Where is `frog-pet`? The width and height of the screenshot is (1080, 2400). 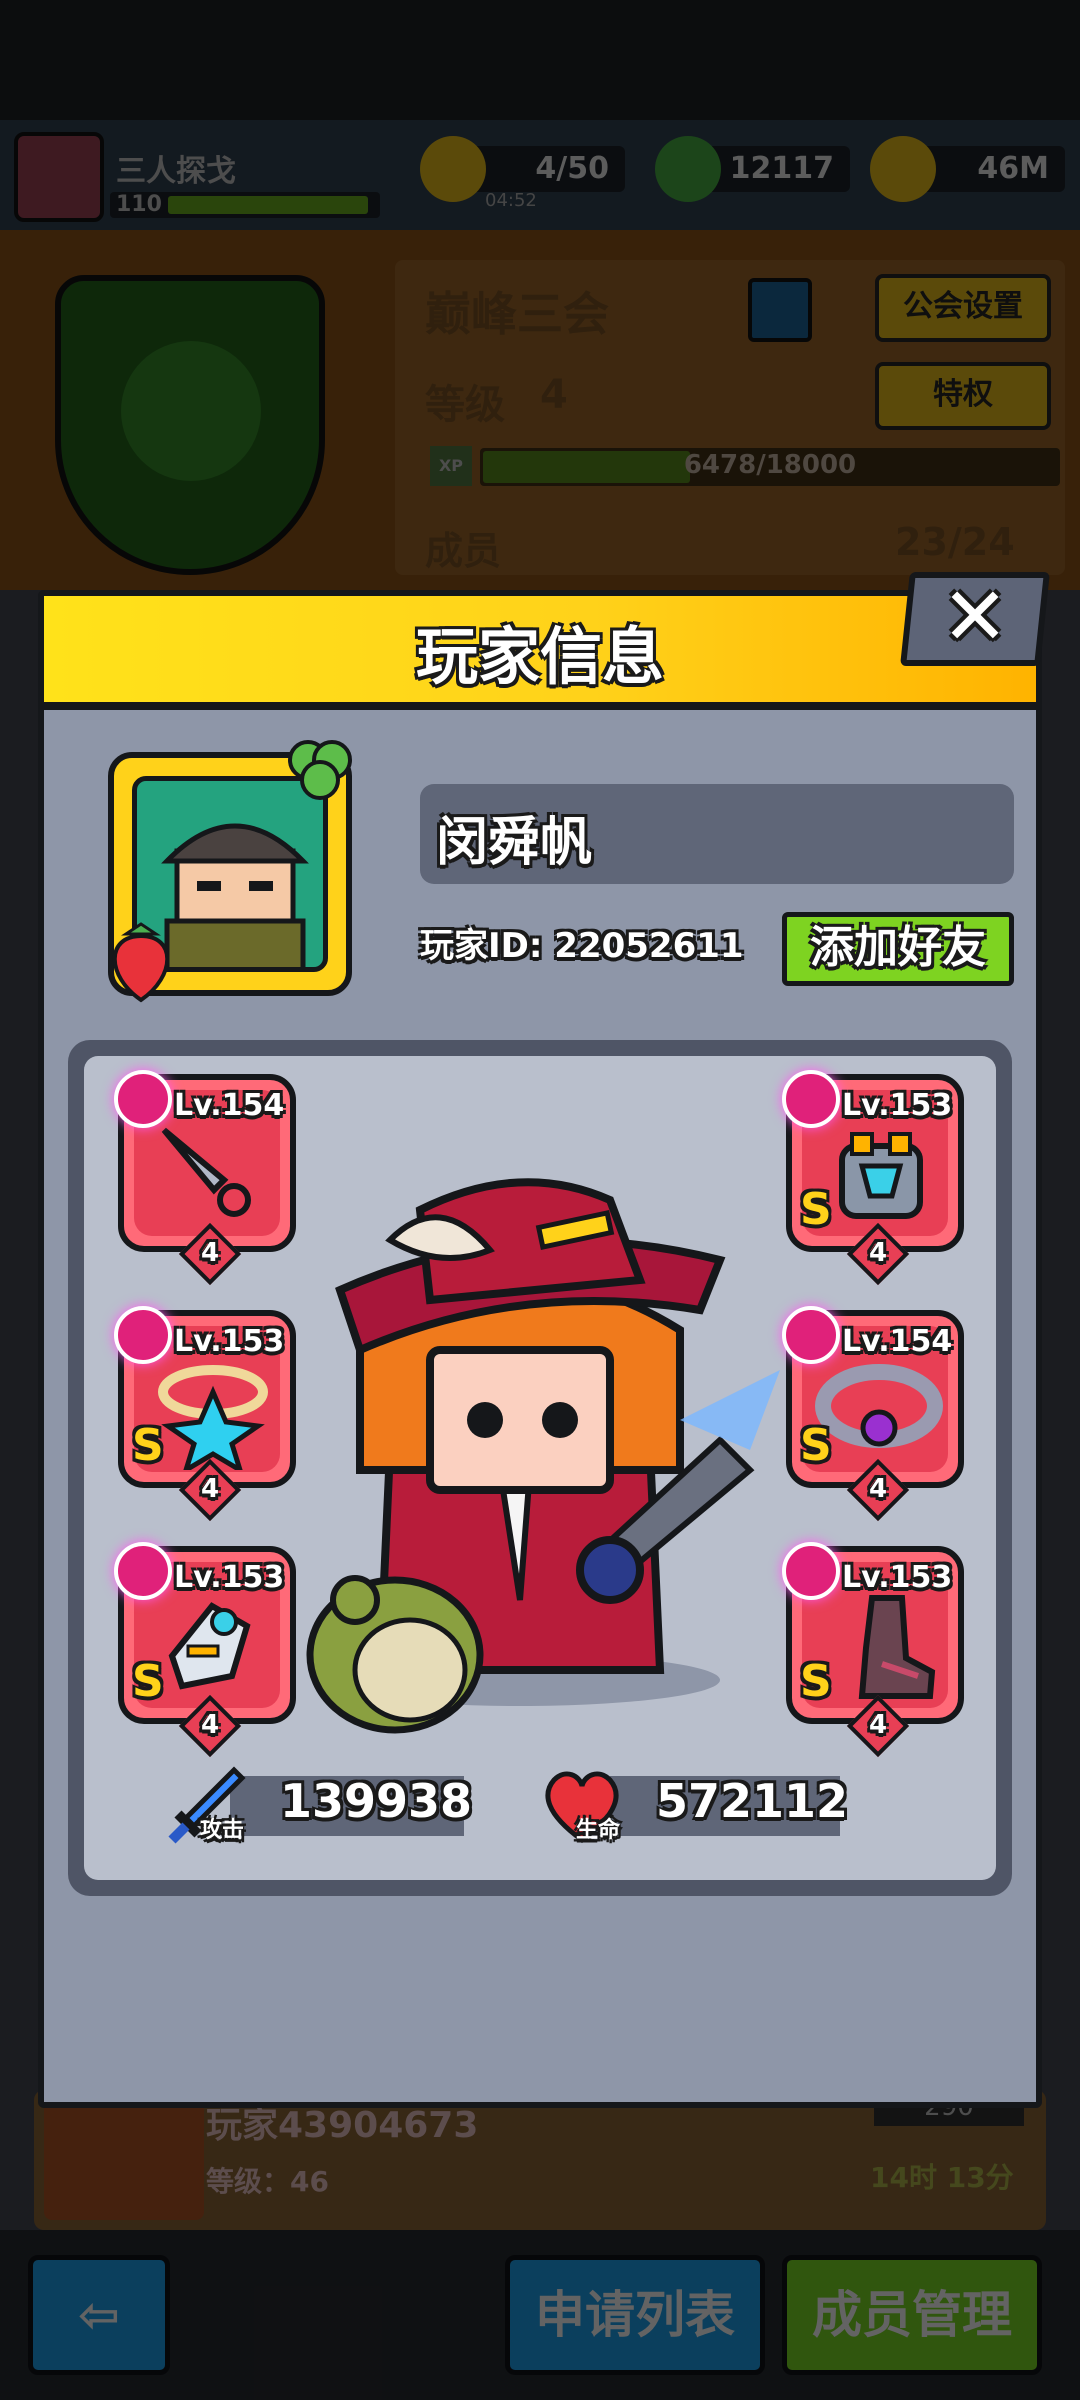 frog-pet is located at coordinates (395, 1654).